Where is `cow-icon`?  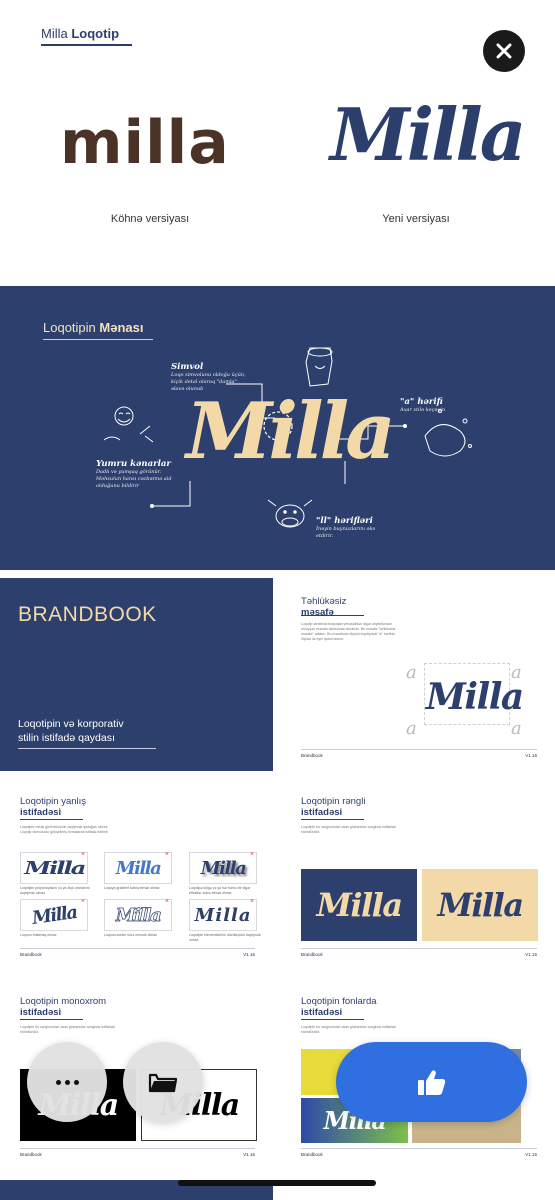
cow-icon is located at coordinates (290, 513).